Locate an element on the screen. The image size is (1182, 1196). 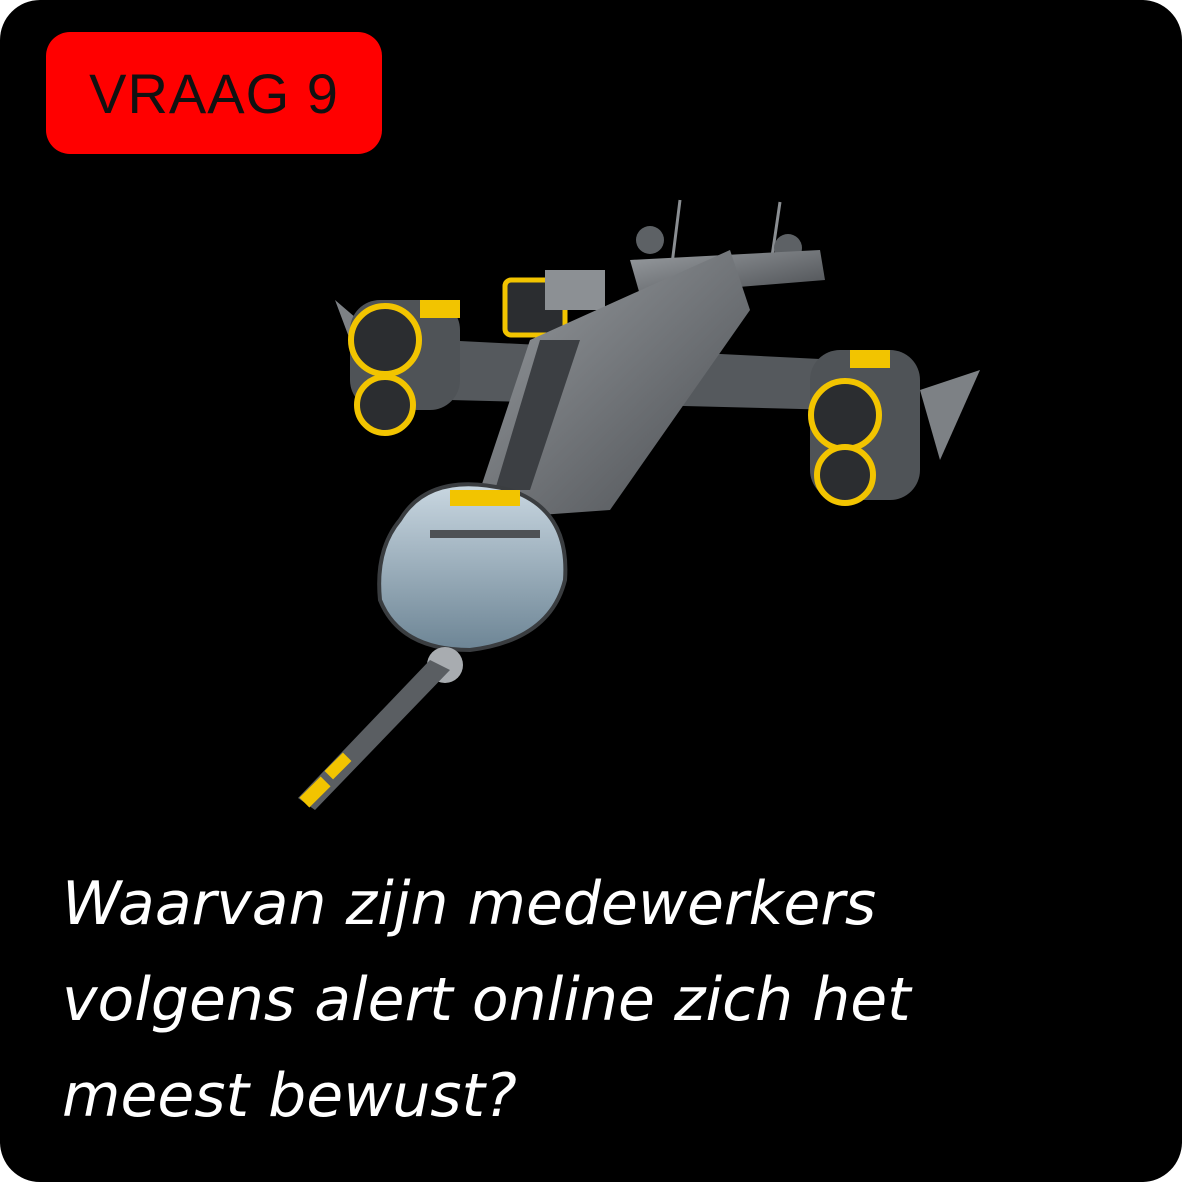
question-number-badge: VRAAG 9 is located at coordinates (214, 93).